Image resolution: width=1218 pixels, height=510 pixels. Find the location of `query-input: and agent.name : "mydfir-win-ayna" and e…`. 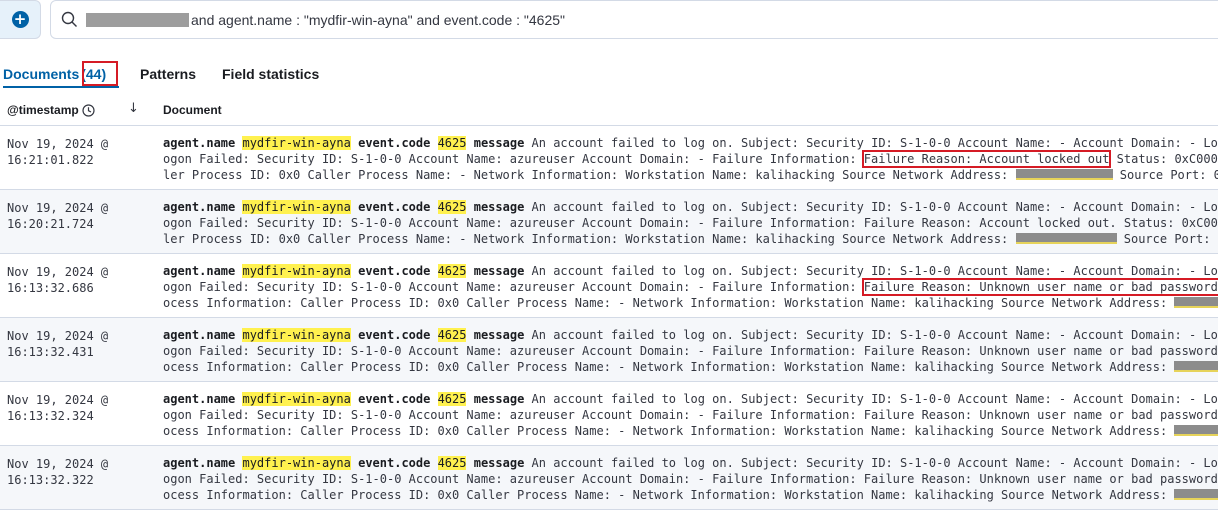

query-input: and agent.name : "mydfir-win-ayna" and e… is located at coordinates (634, 19).